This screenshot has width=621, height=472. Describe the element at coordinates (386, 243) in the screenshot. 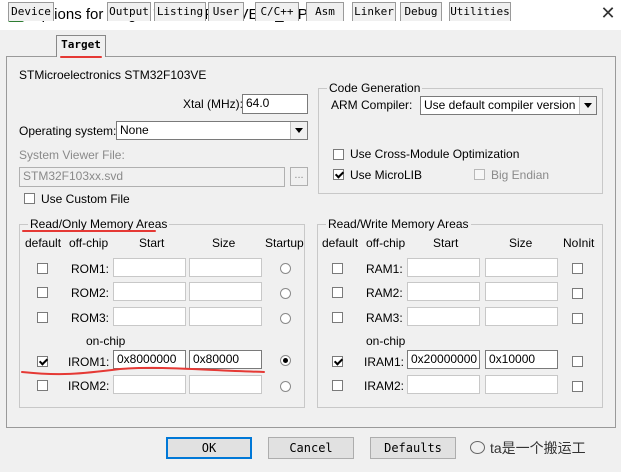

I see `rw-header-offchip: off-chip` at that location.